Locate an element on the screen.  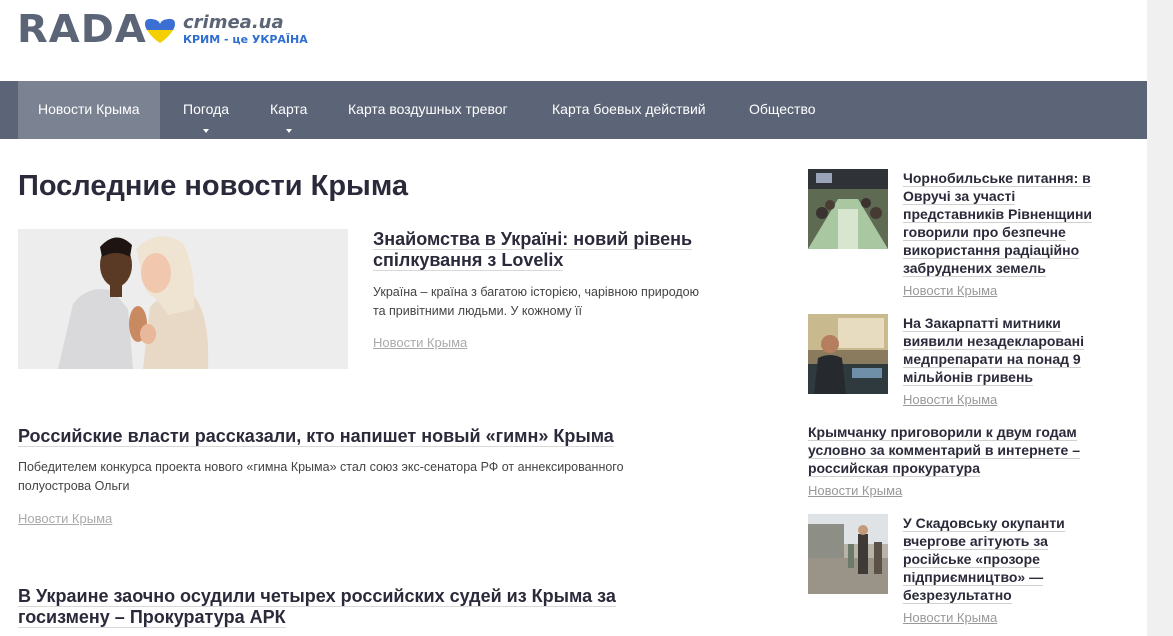
title-line: говорили про безпечне is located at coordinates (984, 232).